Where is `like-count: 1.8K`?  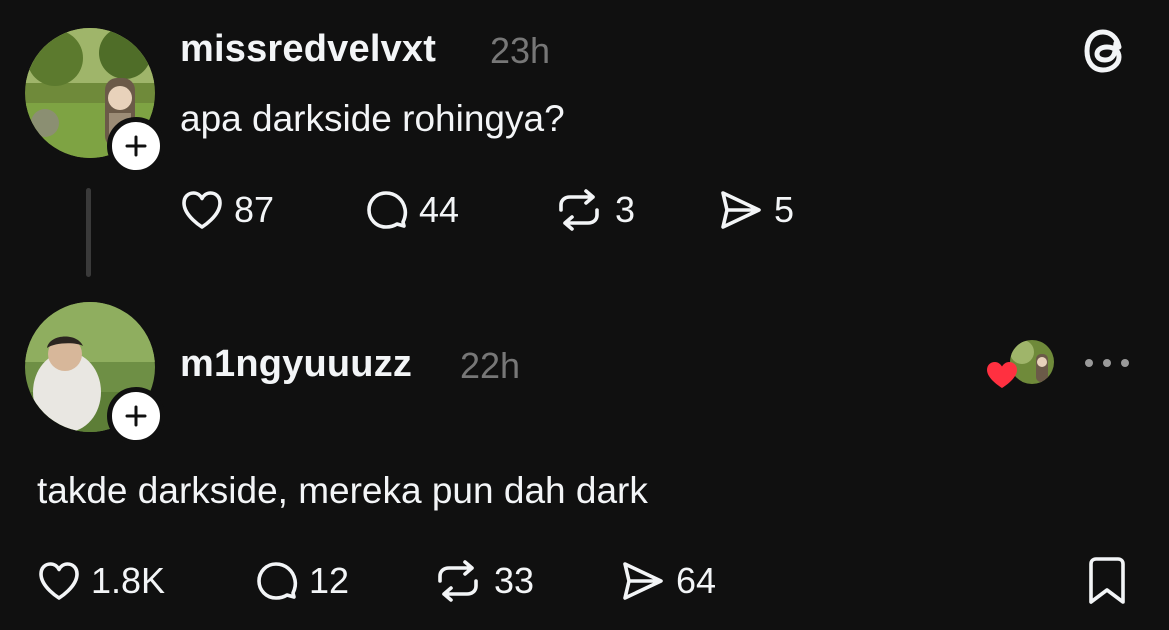 like-count: 1.8K is located at coordinates (128, 580).